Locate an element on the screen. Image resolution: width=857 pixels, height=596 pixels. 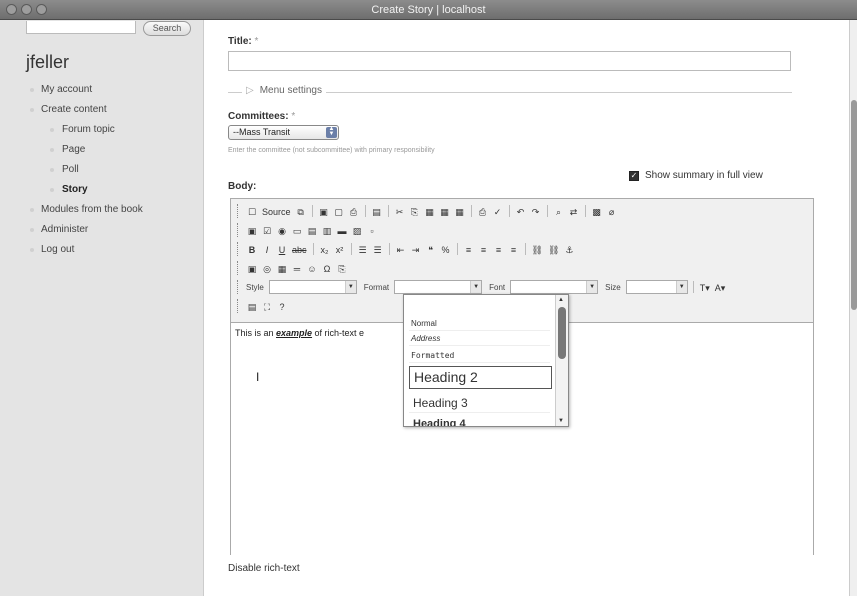
align-justify-icon: ≡ is located at coordinates (514, 249).